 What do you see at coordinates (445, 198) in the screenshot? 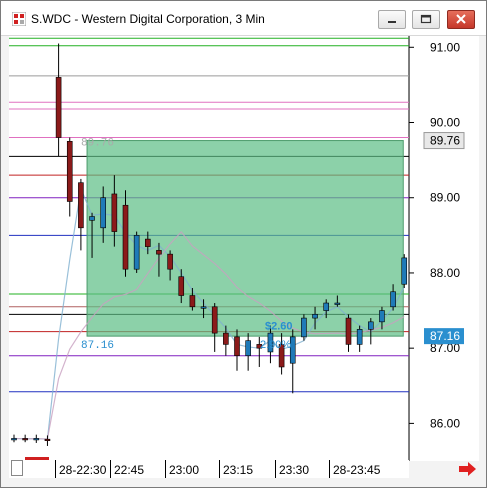
I see `price-tick-label: 89.00` at bounding box center [445, 198].